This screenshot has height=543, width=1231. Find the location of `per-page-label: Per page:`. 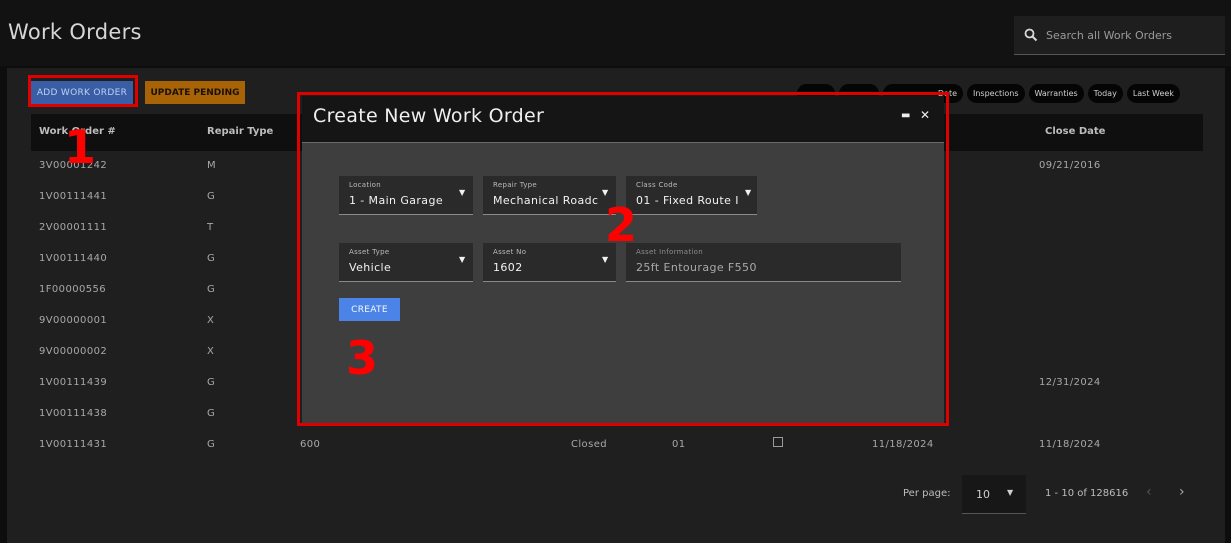

per-page-label: Per page: is located at coordinates (927, 493).